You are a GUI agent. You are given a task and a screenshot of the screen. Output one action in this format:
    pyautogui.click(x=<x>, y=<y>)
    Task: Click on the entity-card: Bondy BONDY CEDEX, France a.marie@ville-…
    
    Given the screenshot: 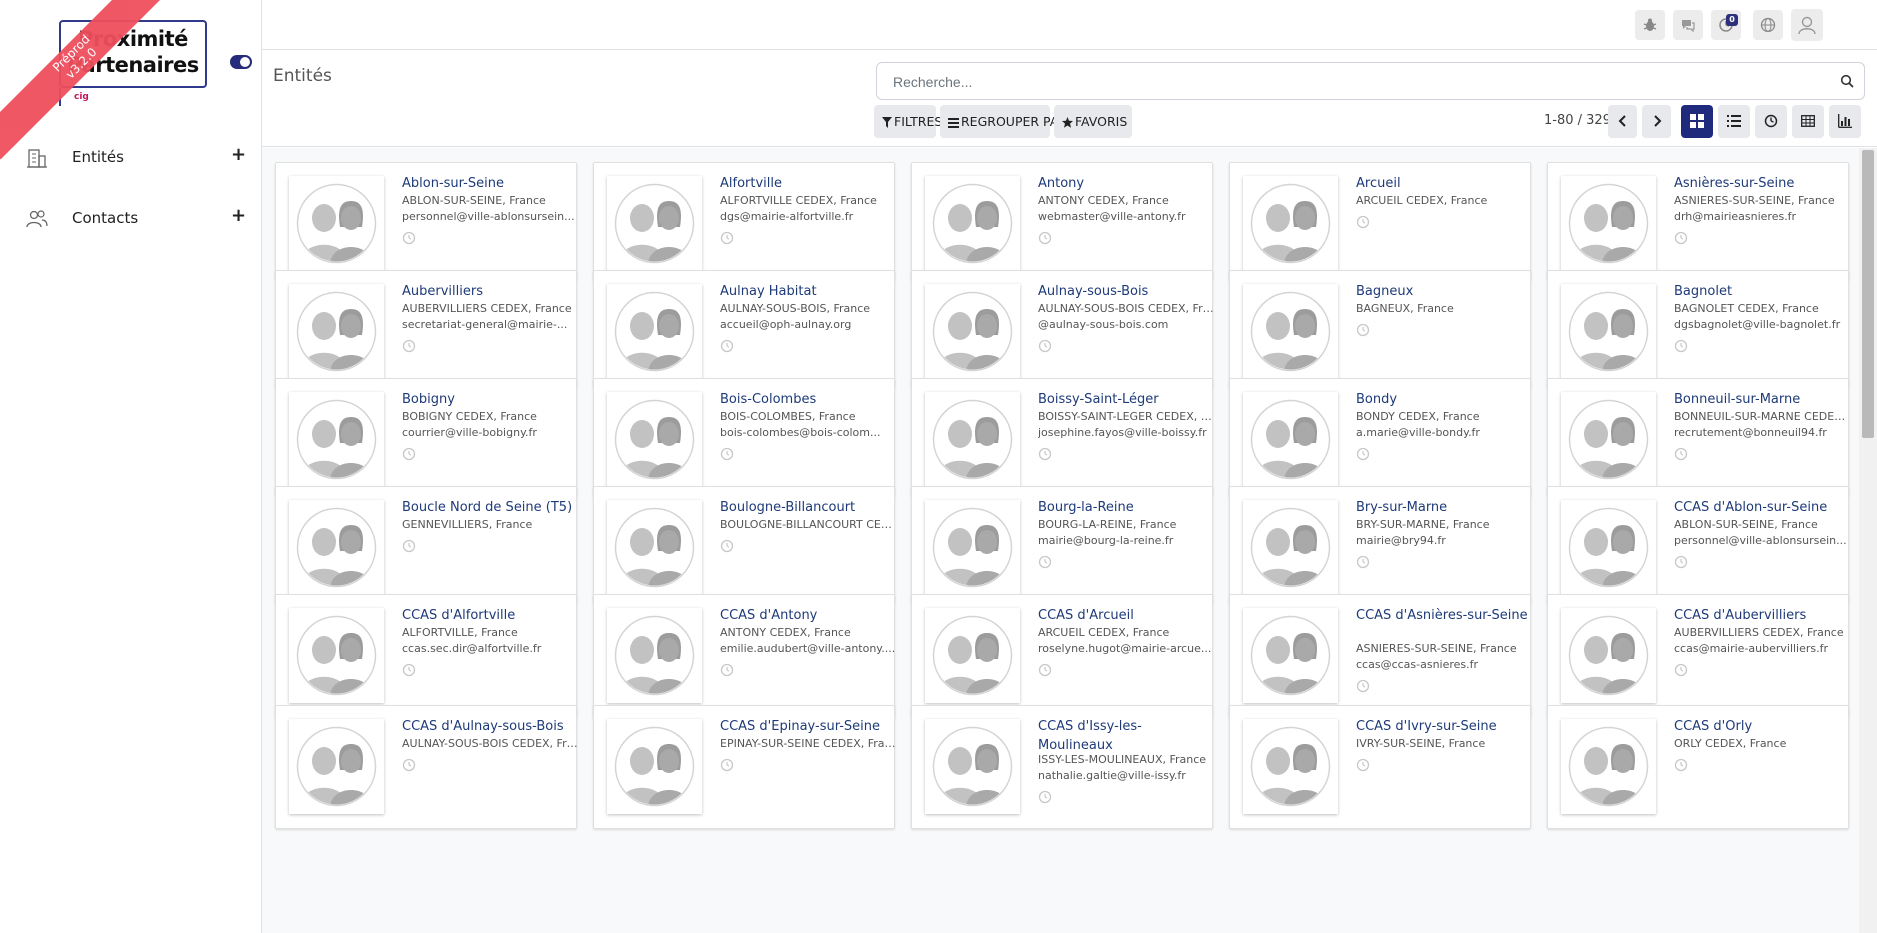 What is the action you would take?
    pyautogui.click(x=1380, y=437)
    